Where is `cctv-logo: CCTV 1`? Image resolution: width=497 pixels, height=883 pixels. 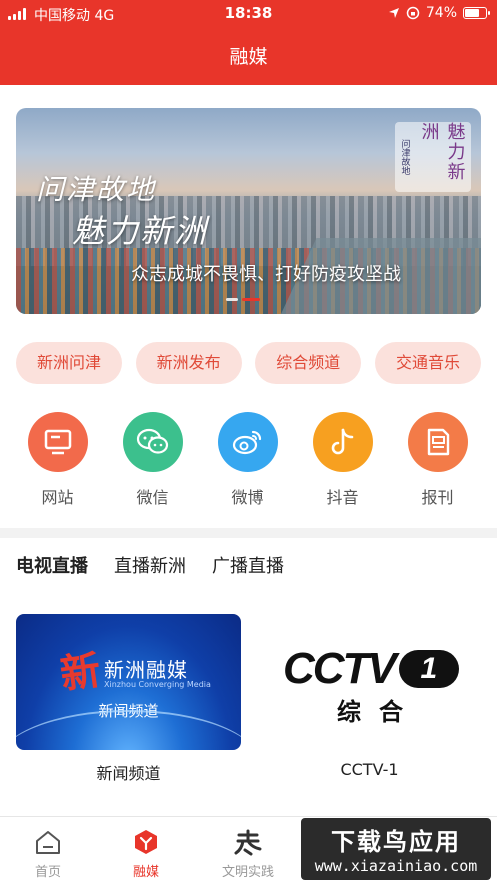
cctv-logo: CCTV 1 is located at coordinates (371, 669).